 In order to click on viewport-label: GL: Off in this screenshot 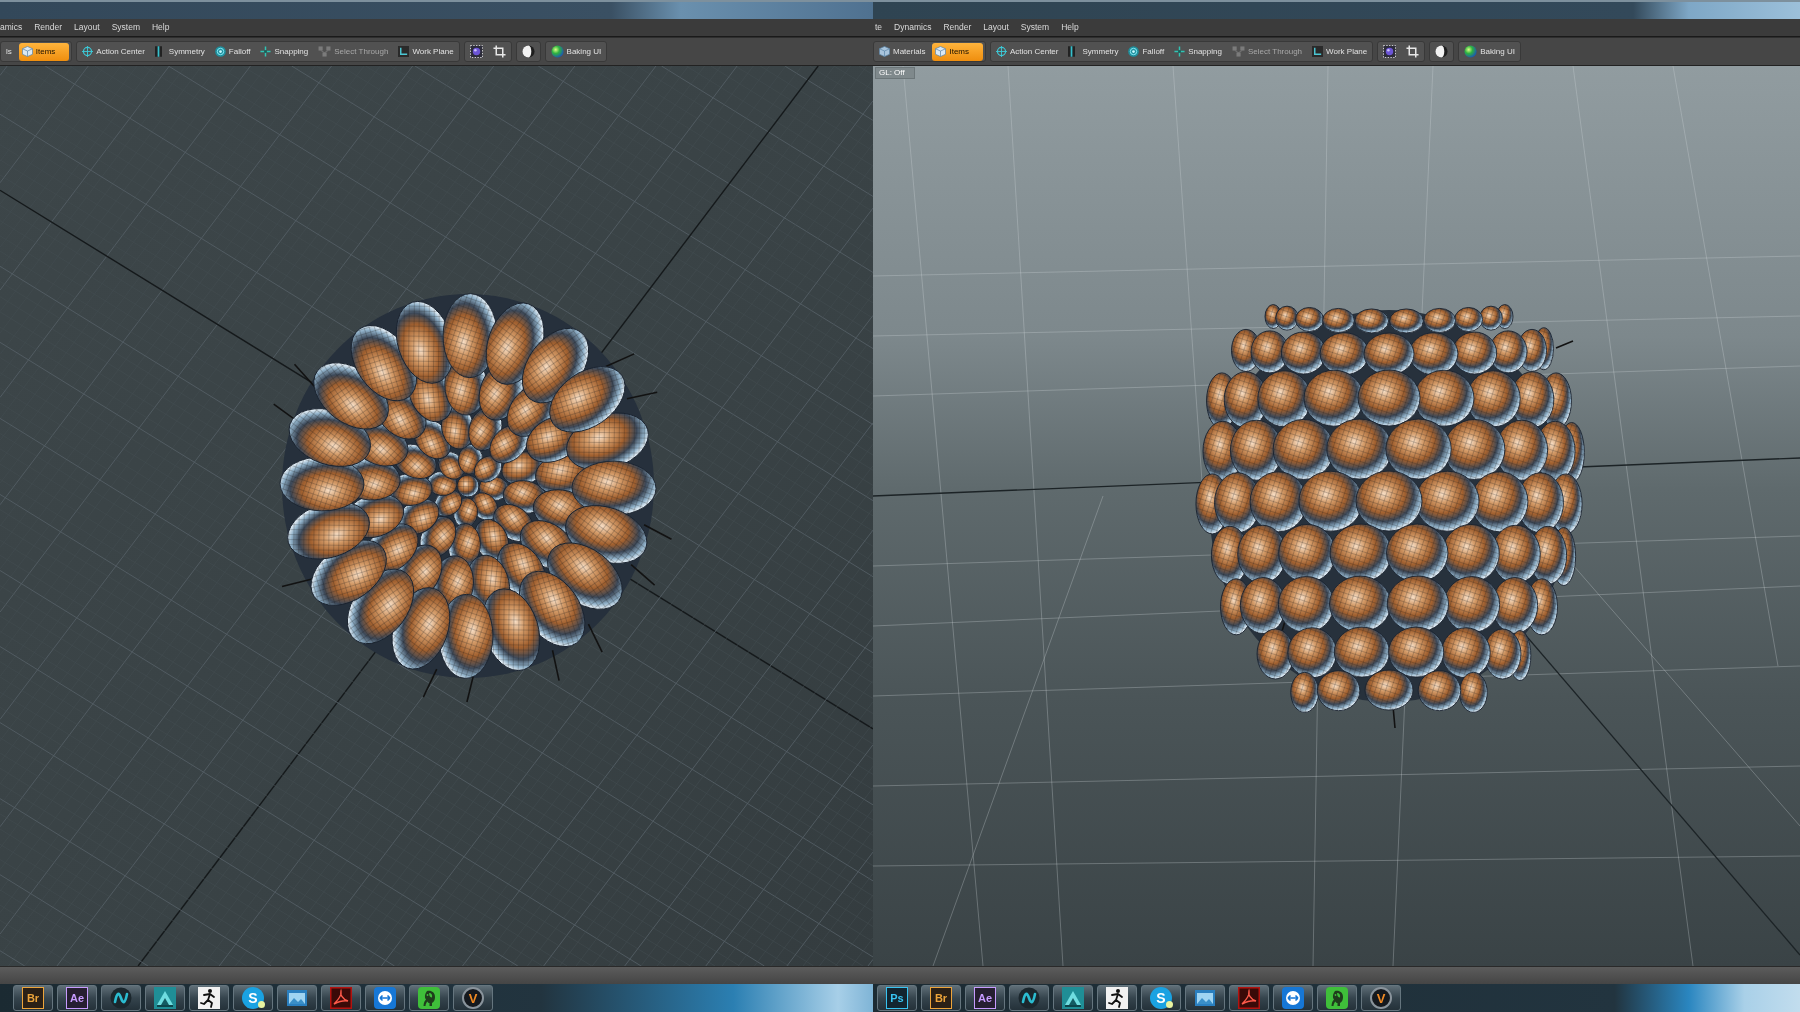, I will do `click(895, 73)`.